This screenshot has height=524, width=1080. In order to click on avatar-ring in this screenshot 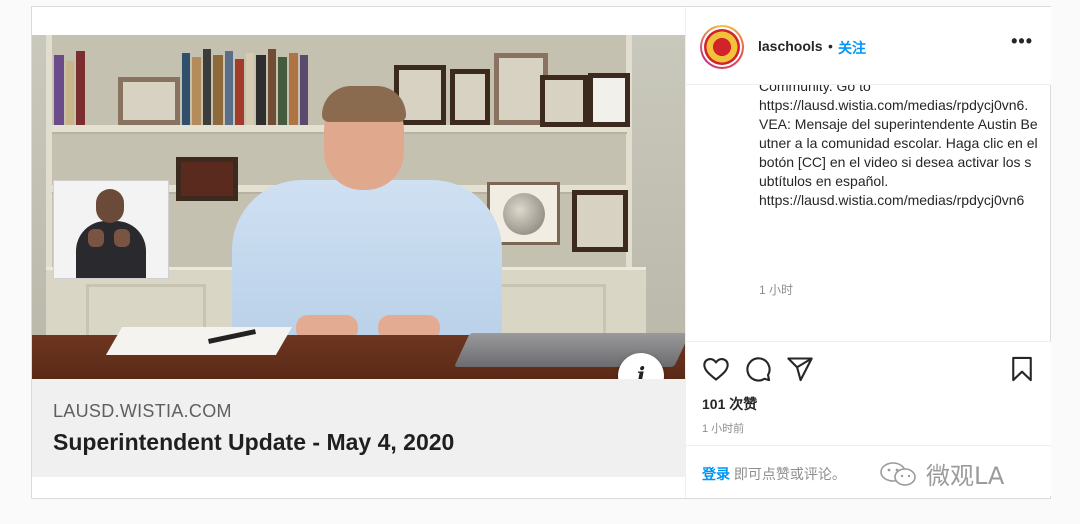, I will do `click(722, 47)`.